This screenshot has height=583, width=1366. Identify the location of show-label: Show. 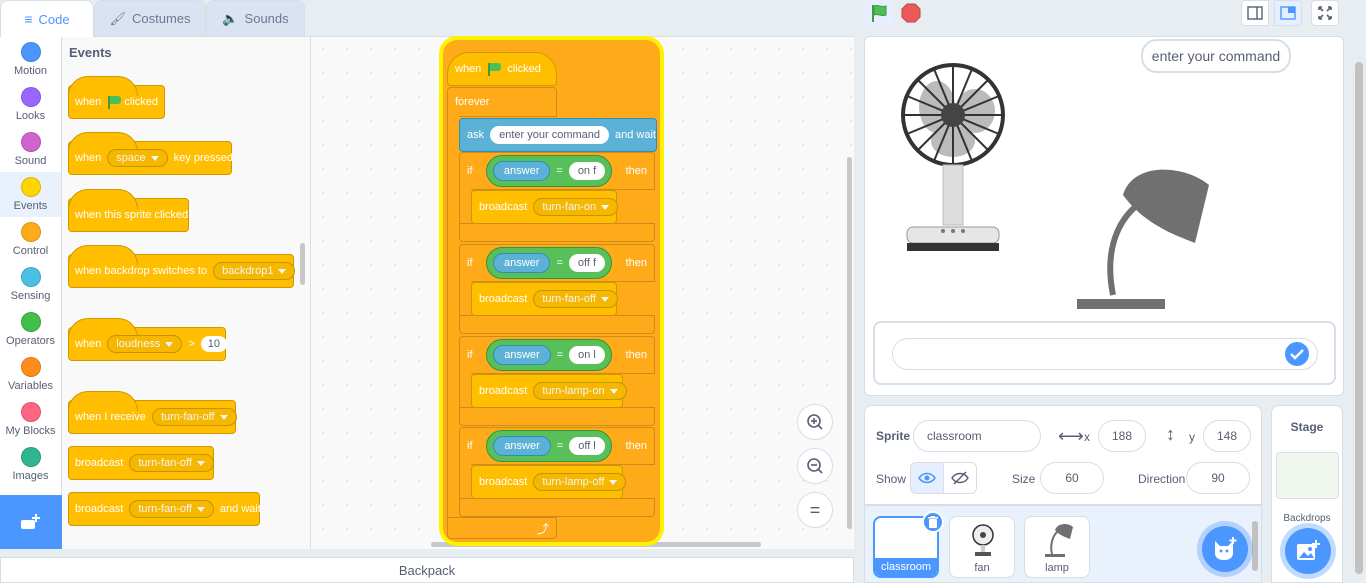
(891, 479).